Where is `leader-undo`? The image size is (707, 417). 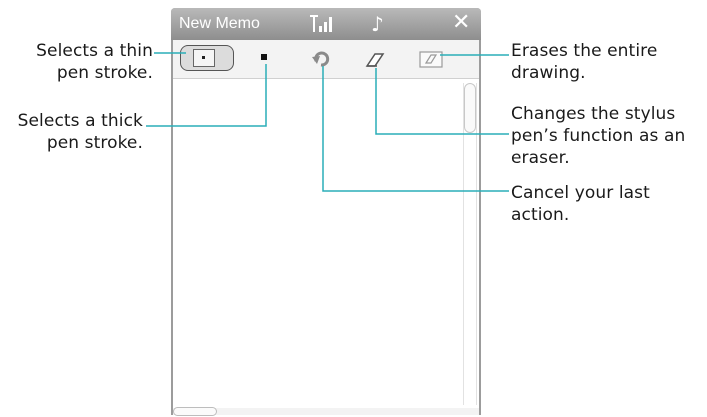
leader-undo is located at coordinates (415, 129).